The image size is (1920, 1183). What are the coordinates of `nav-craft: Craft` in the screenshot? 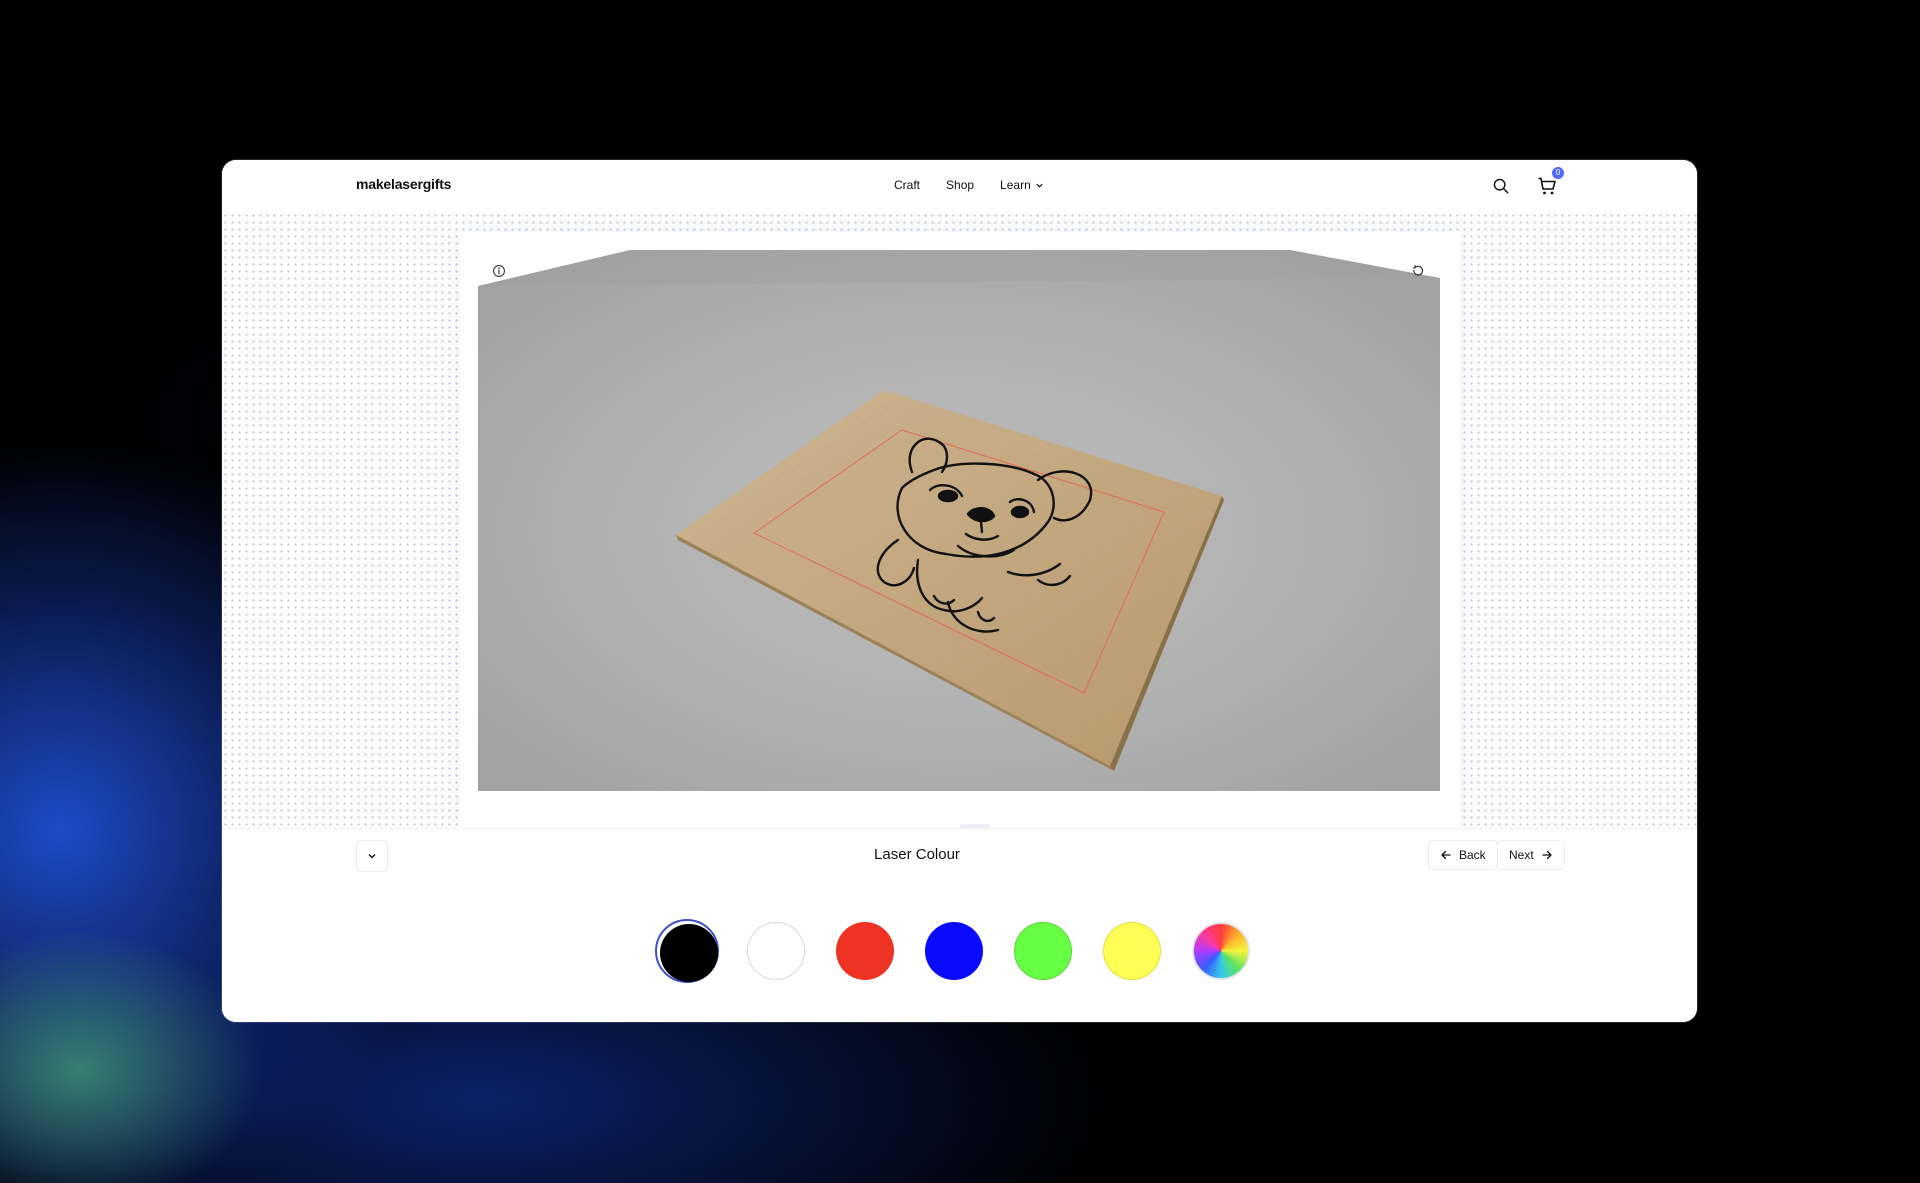 It's located at (907, 185).